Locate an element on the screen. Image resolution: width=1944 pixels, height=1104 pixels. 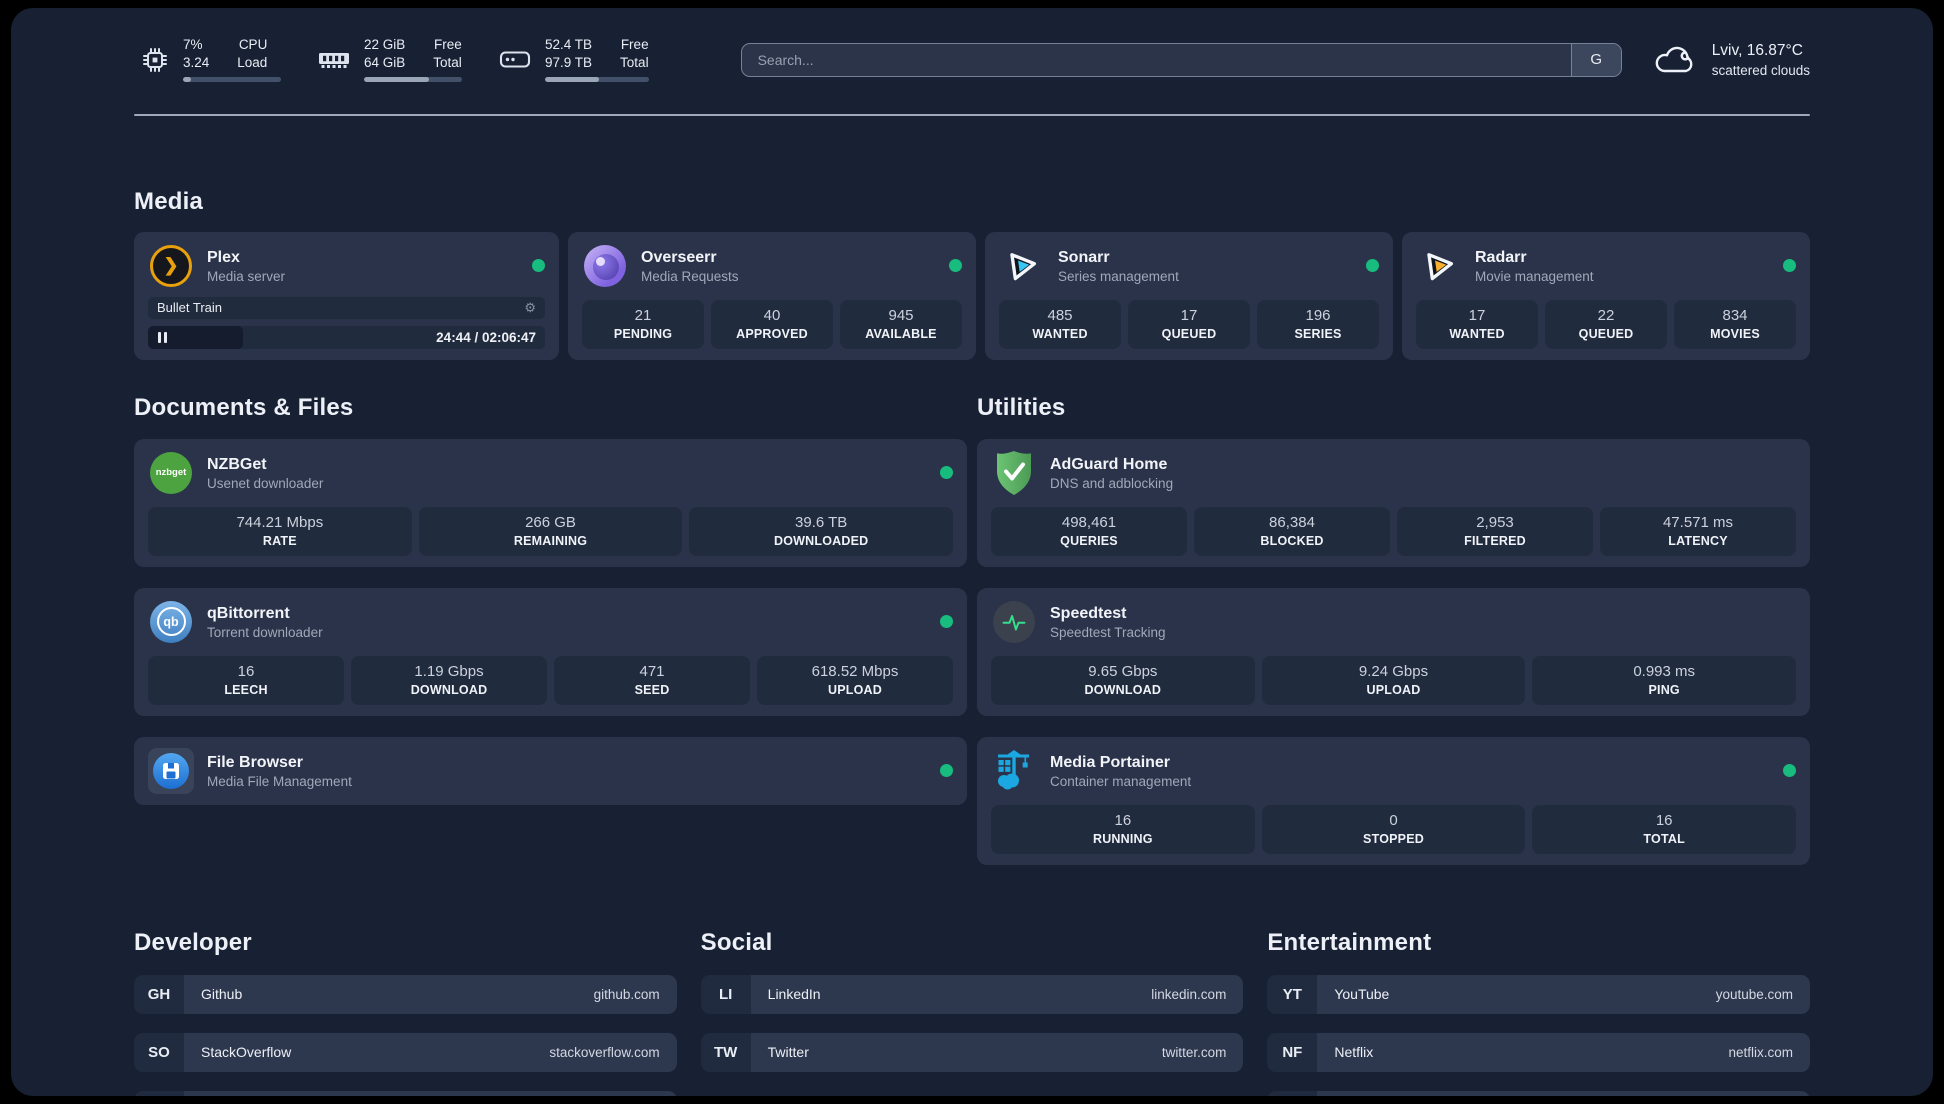
system-stat-cpu: 7% 3.24 CPU Load is located at coordinates (210, 59).